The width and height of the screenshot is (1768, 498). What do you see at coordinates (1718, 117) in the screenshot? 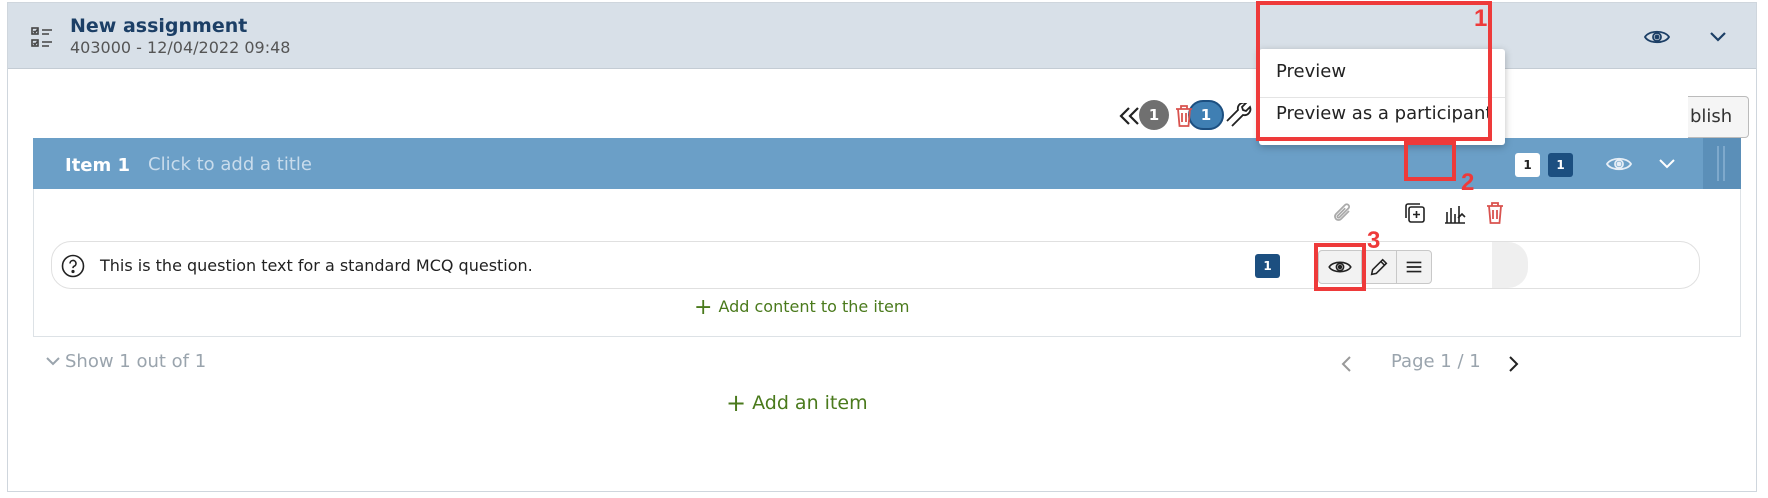
I see `publish-button: blish` at bounding box center [1718, 117].